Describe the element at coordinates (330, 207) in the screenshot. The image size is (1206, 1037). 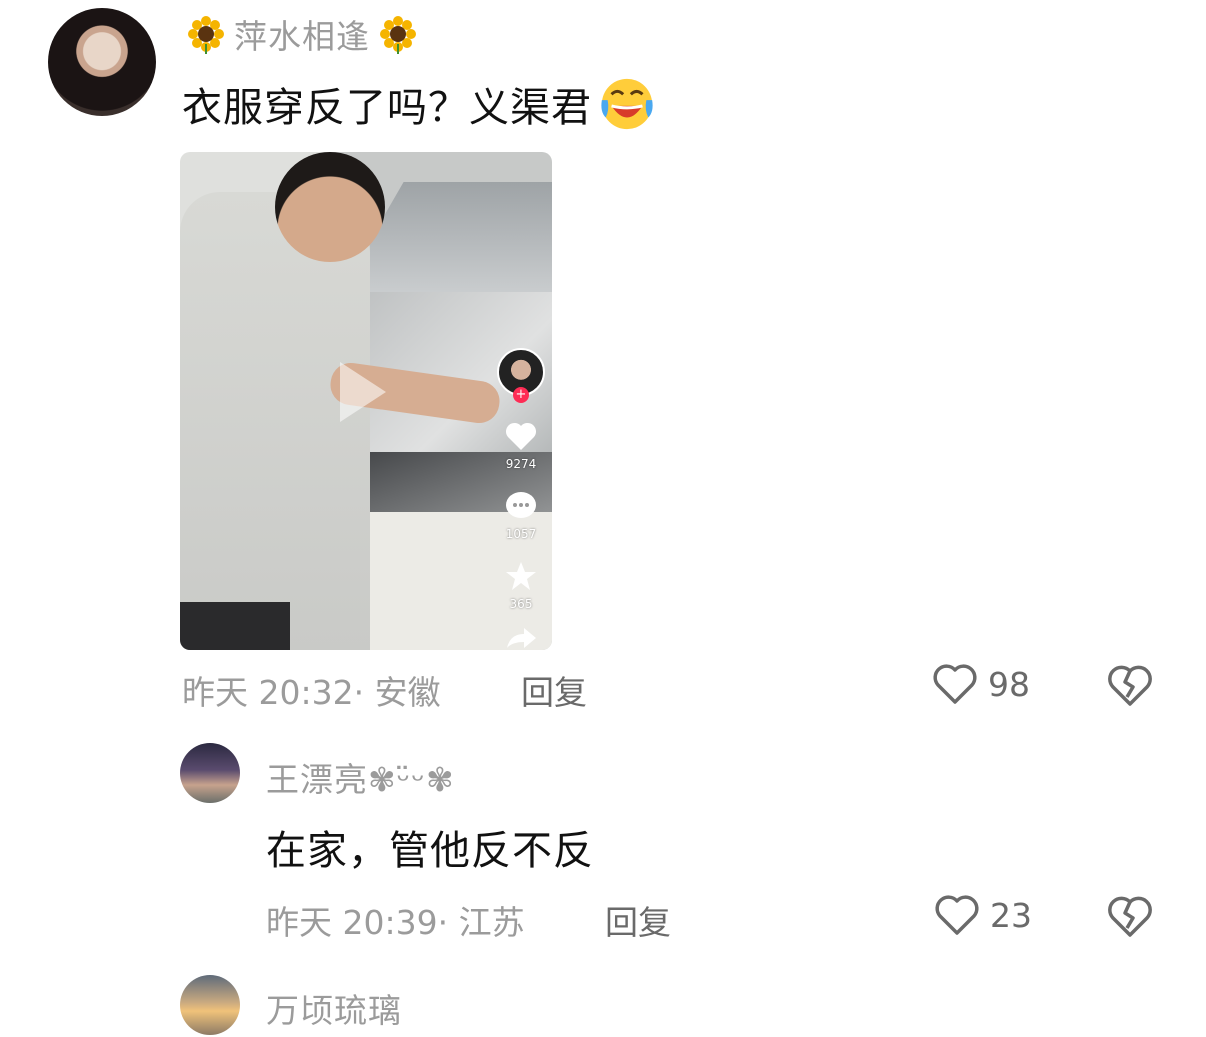
I see `person-head` at that location.